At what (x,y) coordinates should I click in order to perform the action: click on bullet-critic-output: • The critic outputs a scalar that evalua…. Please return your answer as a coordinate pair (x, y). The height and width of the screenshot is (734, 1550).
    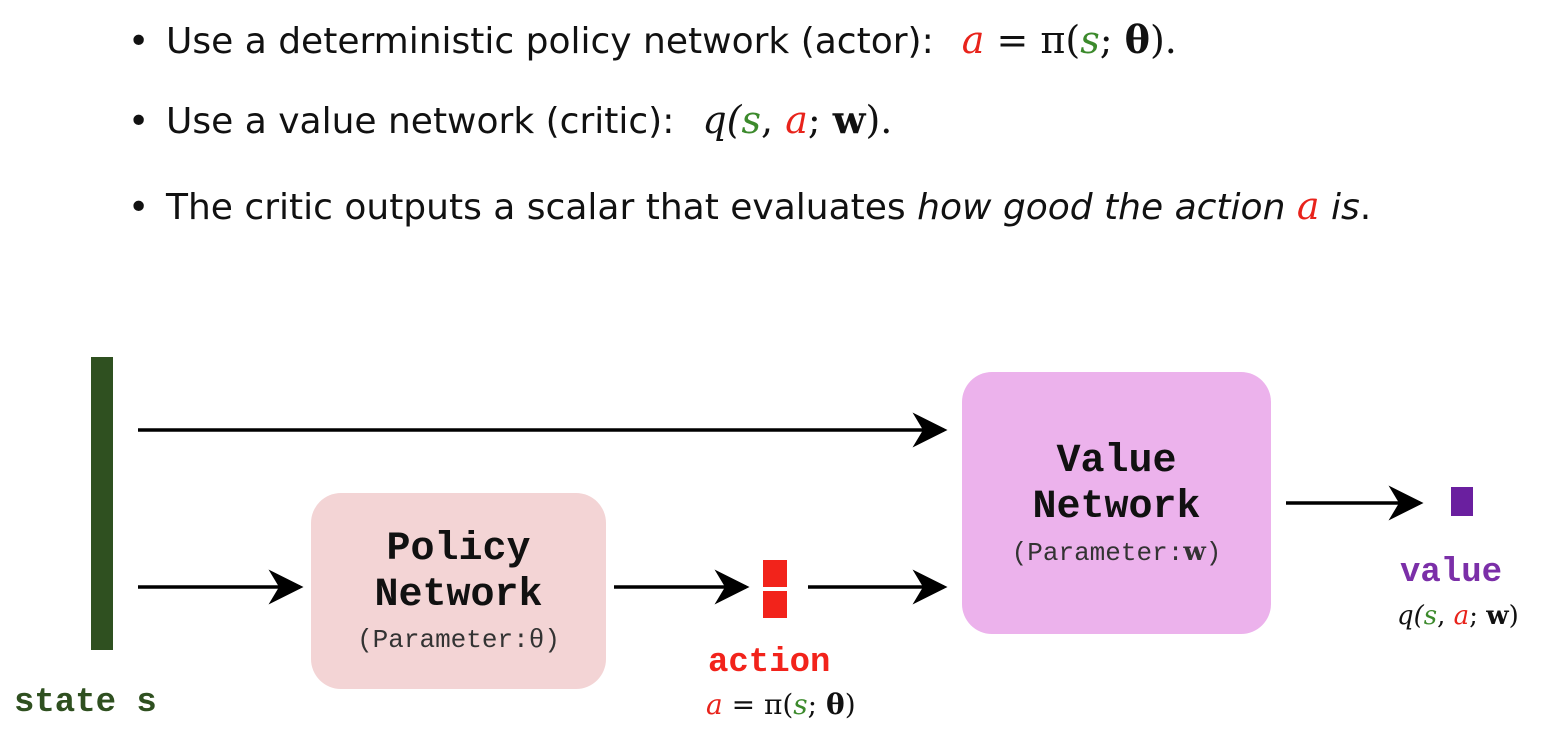
    Looking at the image, I should click on (749, 207).